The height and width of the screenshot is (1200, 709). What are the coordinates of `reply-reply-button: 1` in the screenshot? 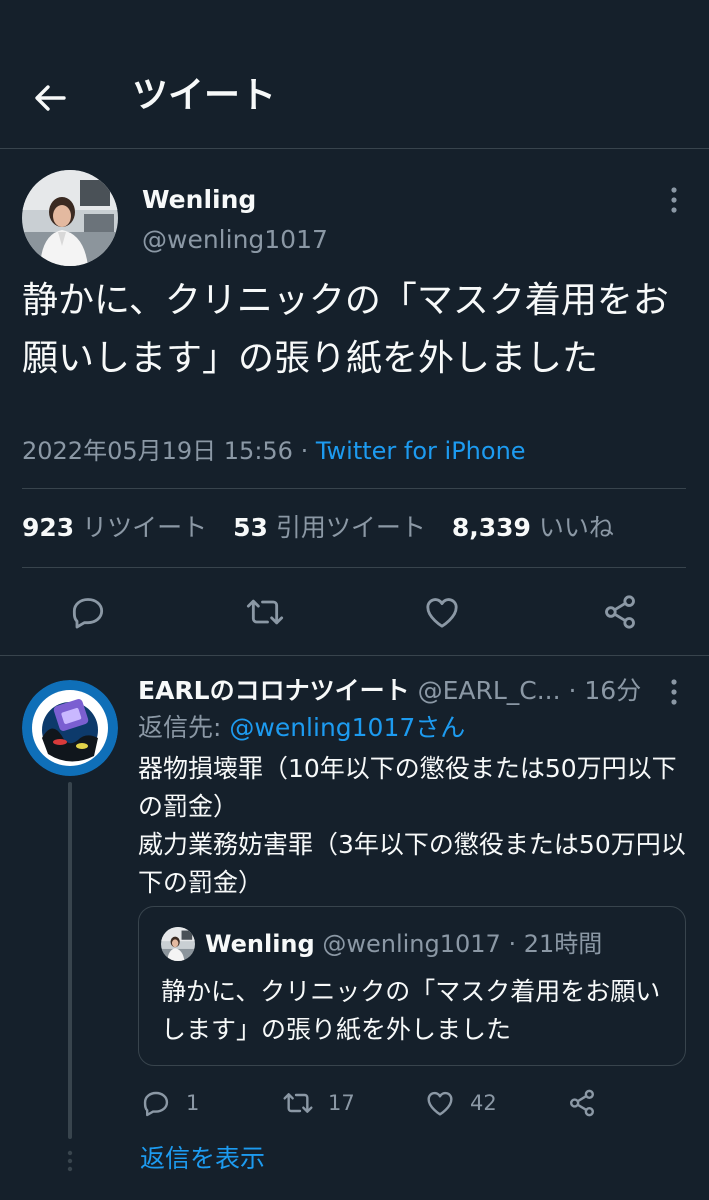 It's located at (169, 1103).